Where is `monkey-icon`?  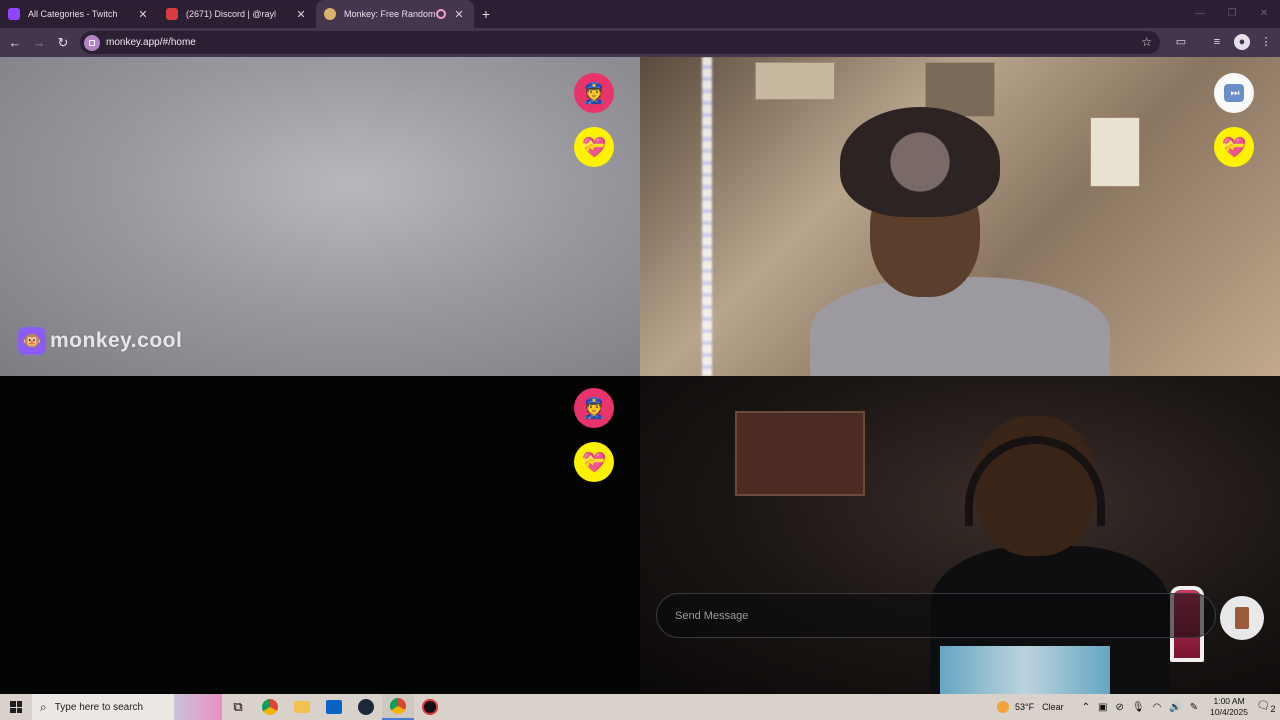
monkey-icon is located at coordinates (330, 14).